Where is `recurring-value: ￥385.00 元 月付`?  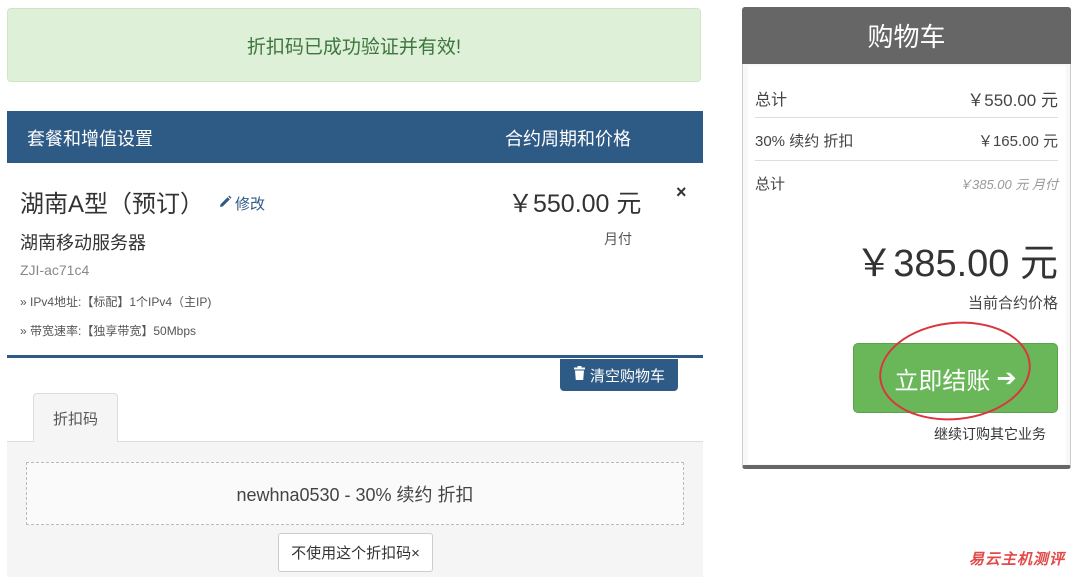 recurring-value: ￥385.00 元 月付 is located at coordinates (1008, 184).